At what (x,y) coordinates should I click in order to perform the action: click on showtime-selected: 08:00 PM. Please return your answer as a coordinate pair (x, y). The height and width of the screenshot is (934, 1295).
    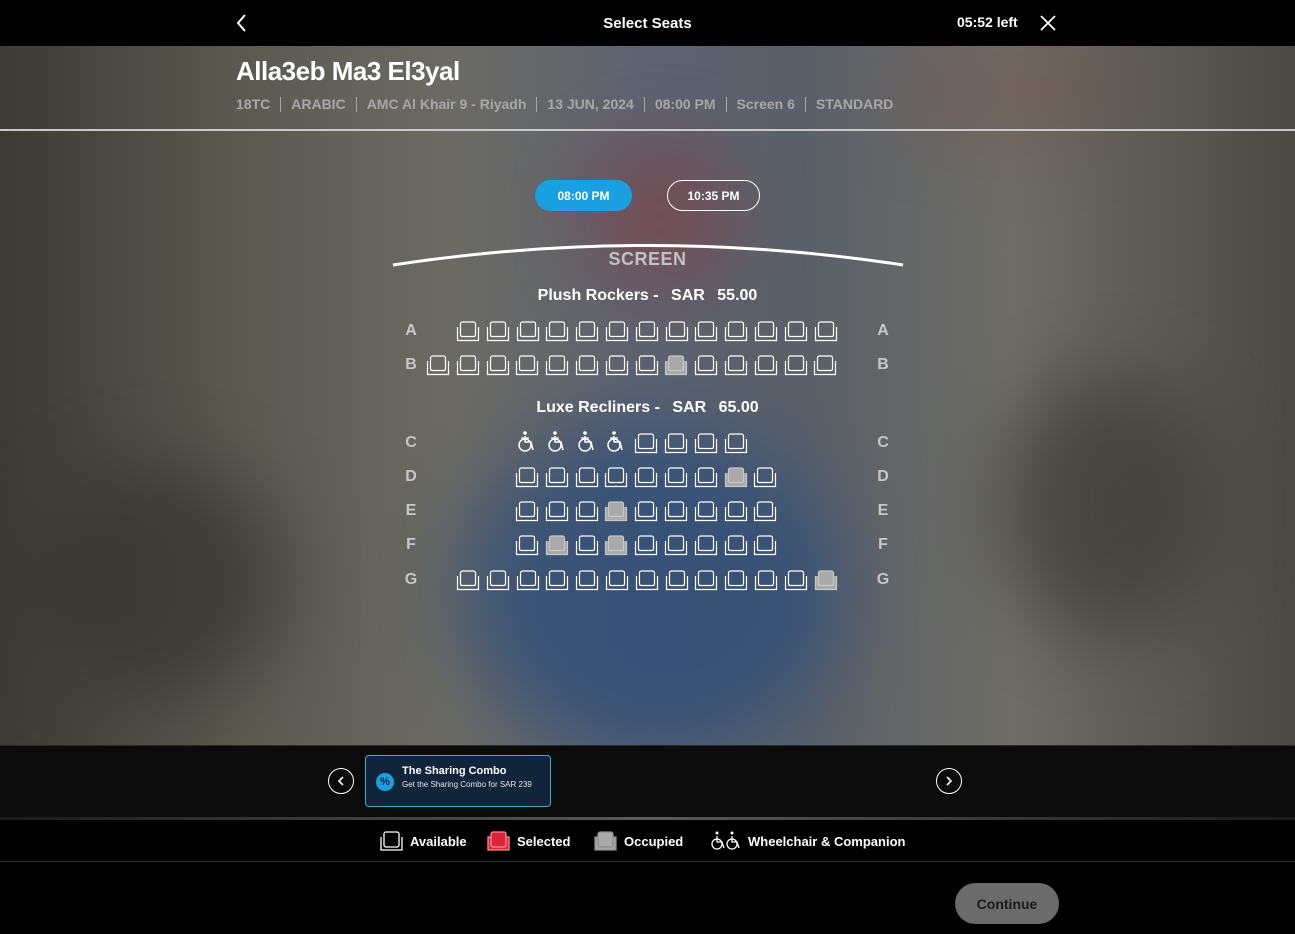
    Looking at the image, I should click on (583, 195).